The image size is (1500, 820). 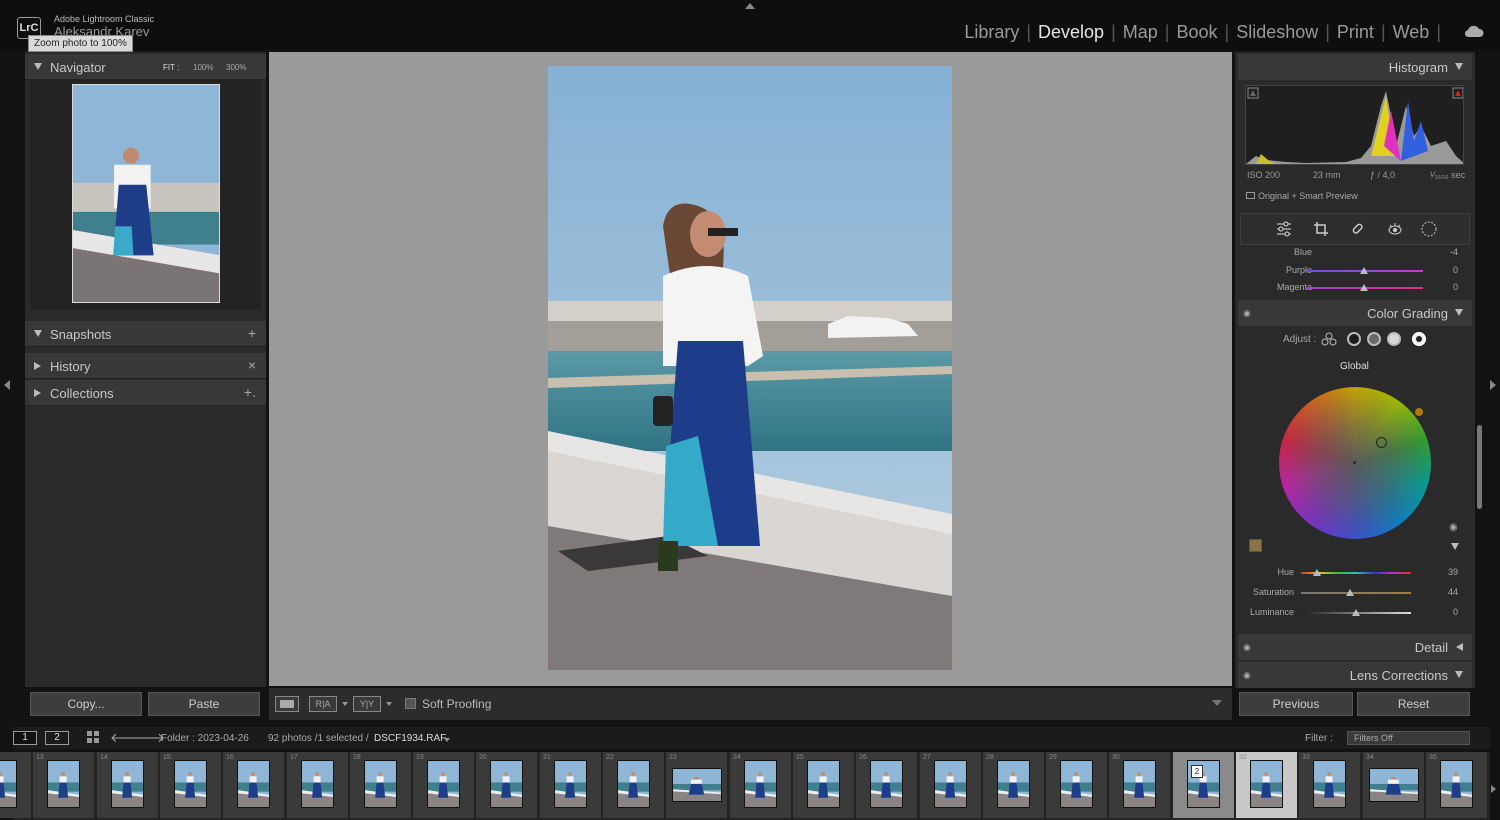 What do you see at coordinates (345, 704) in the screenshot?
I see `before-after-dropdown-icon` at bounding box center [345, 704].